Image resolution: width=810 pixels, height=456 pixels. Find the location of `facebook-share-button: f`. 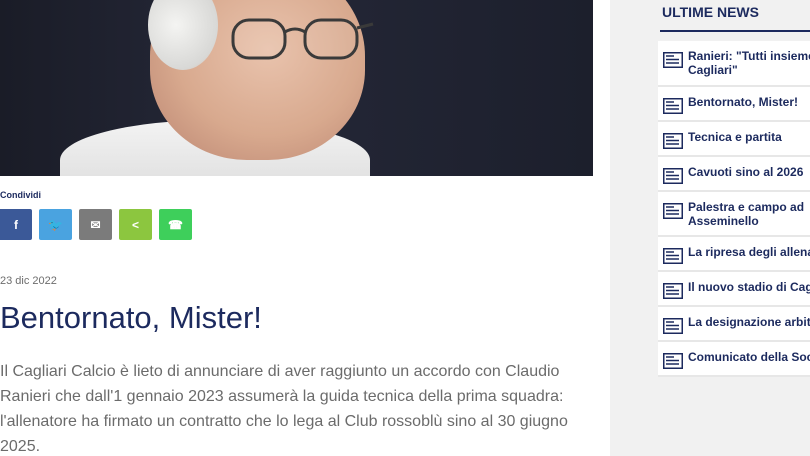

facebook-share-button: f is located at coordinates (16, 224).